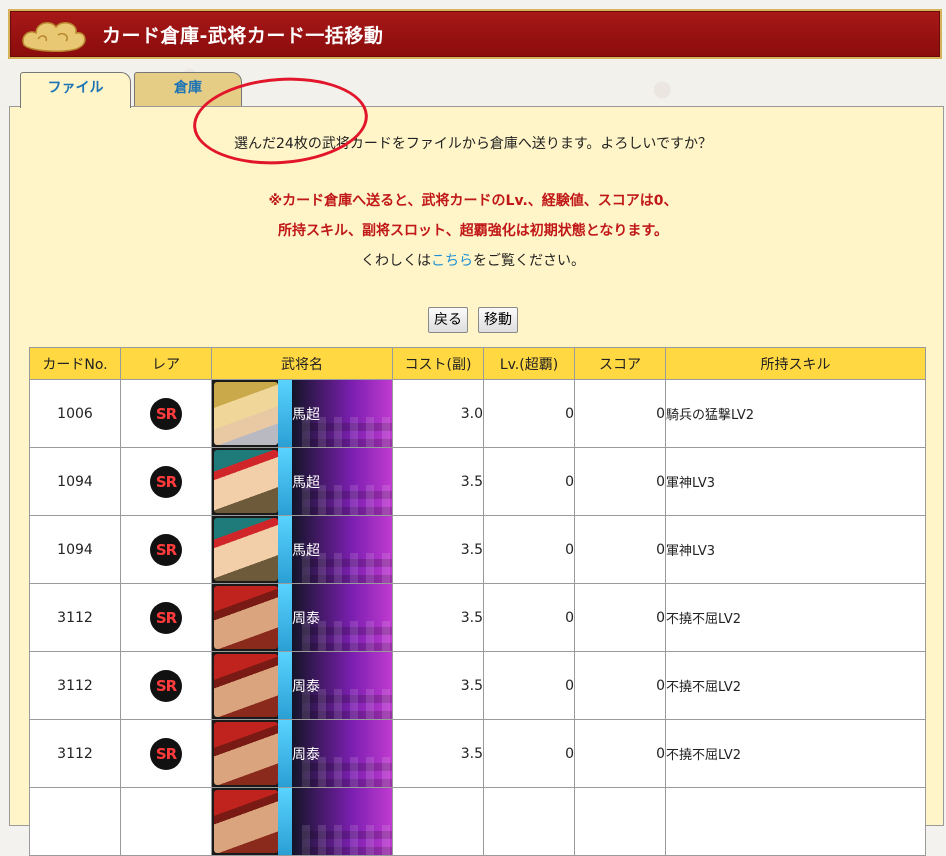 This screenshot has height=856, width=946. What do you see at coordinates (795, 413) in the screenshot?
I see `skill-cell: 騎兵の猛撃LV2` at bounding box center [795, 413].